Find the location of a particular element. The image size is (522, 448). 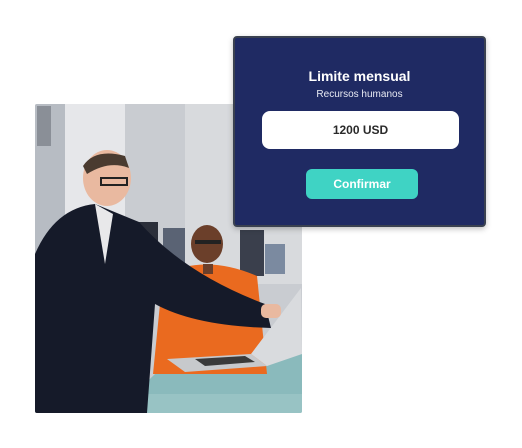

amount-value: 1200 USD is located at coordinates (360, 130).